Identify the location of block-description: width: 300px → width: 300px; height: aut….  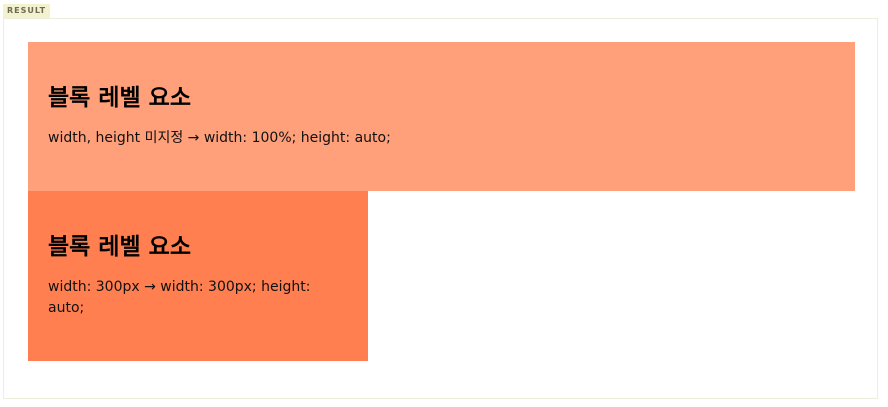
(179, 297).